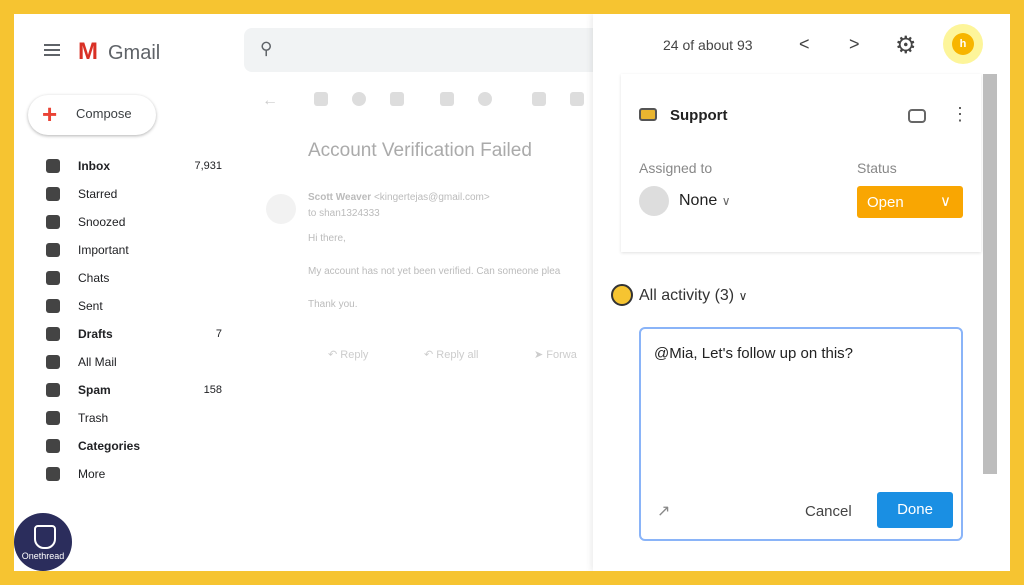  What do you see at coordinates (699, 115) in the screenshot?
I see `shared-inbox-name: Support` at bounding box center [699, 115].